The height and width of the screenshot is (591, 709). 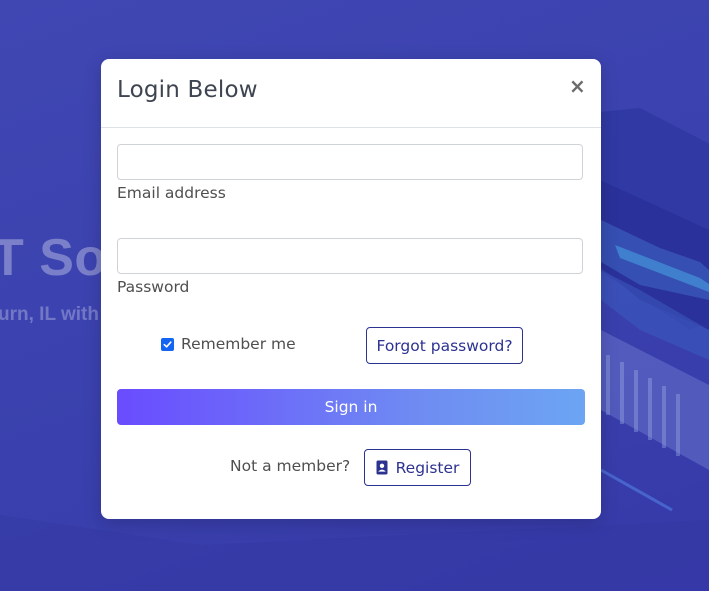 I want to click on forgot-password-label: Forgot password?, so click(x=444, y=345).